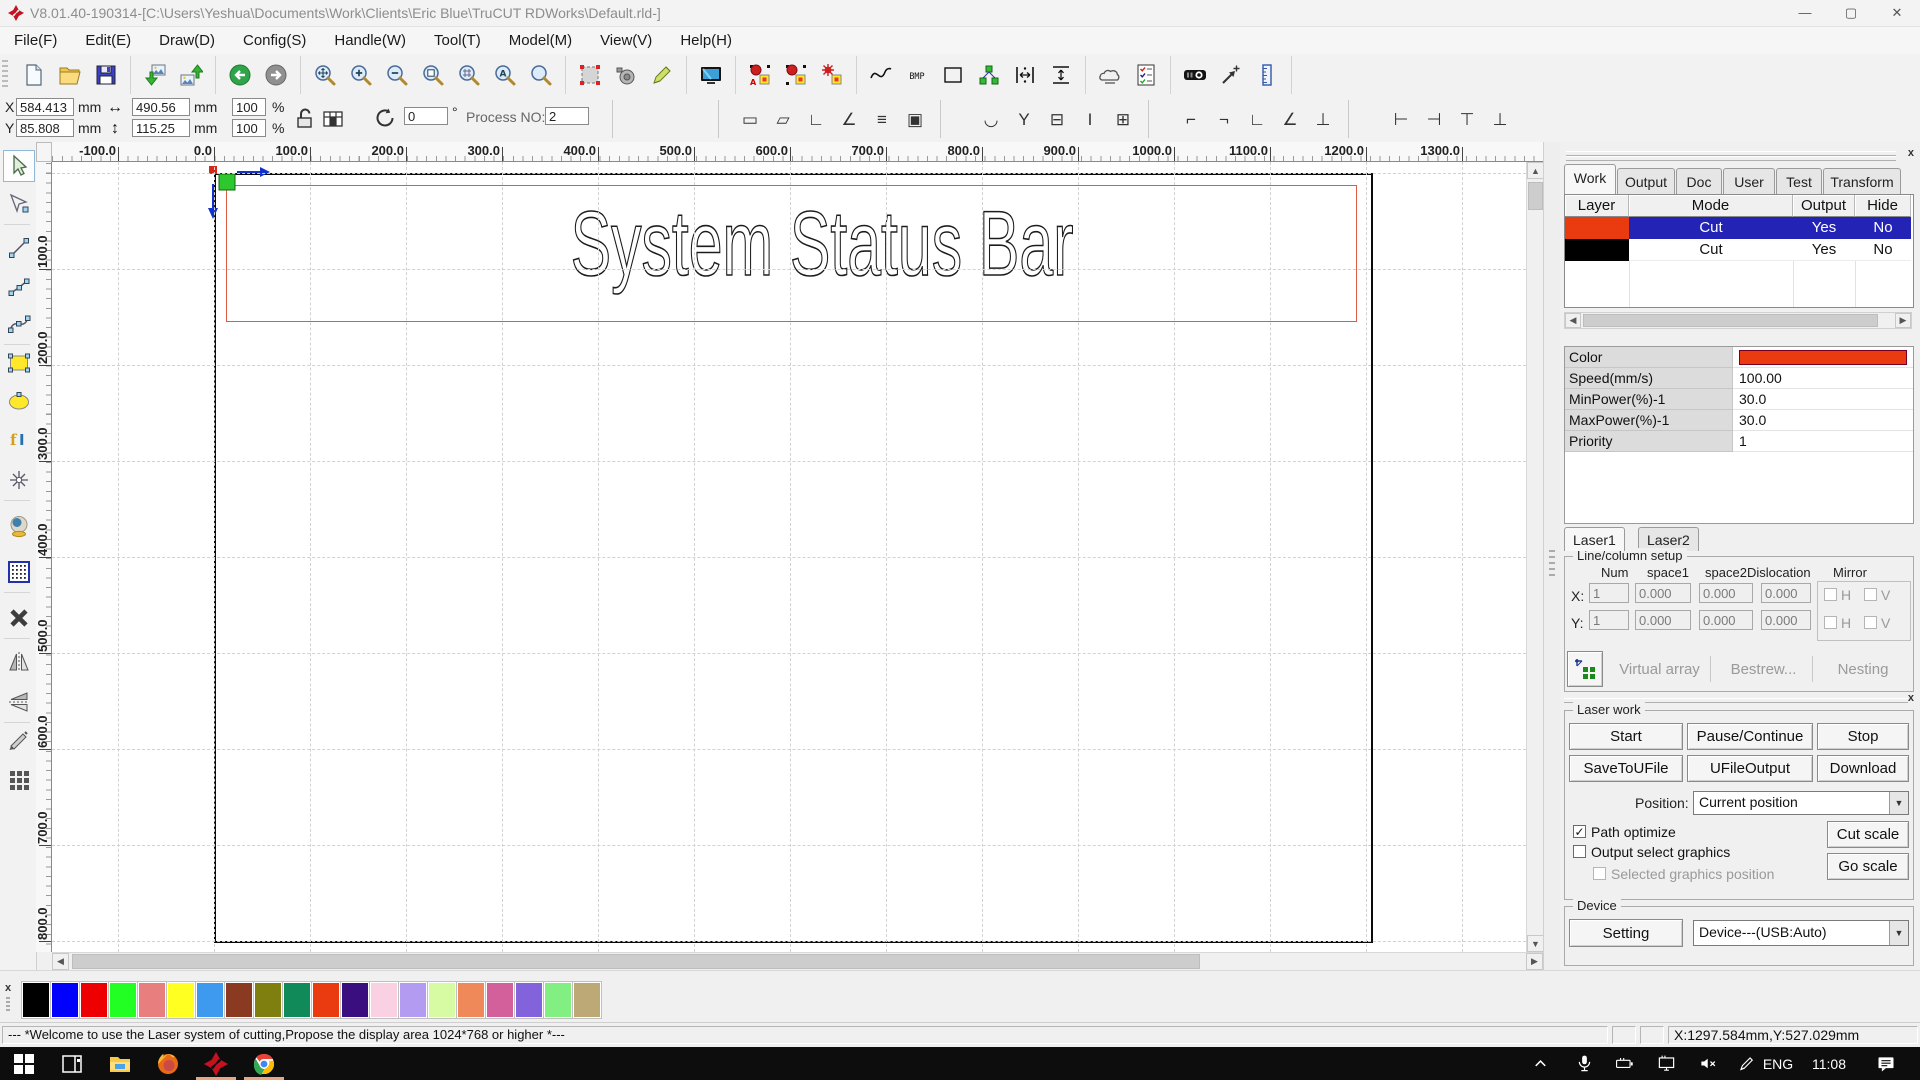 This screenshot has width=1920, height=1080. Describe the element at coordinates (19, 780) in the screenshot. I see `tool-array-copy-button` at that location.